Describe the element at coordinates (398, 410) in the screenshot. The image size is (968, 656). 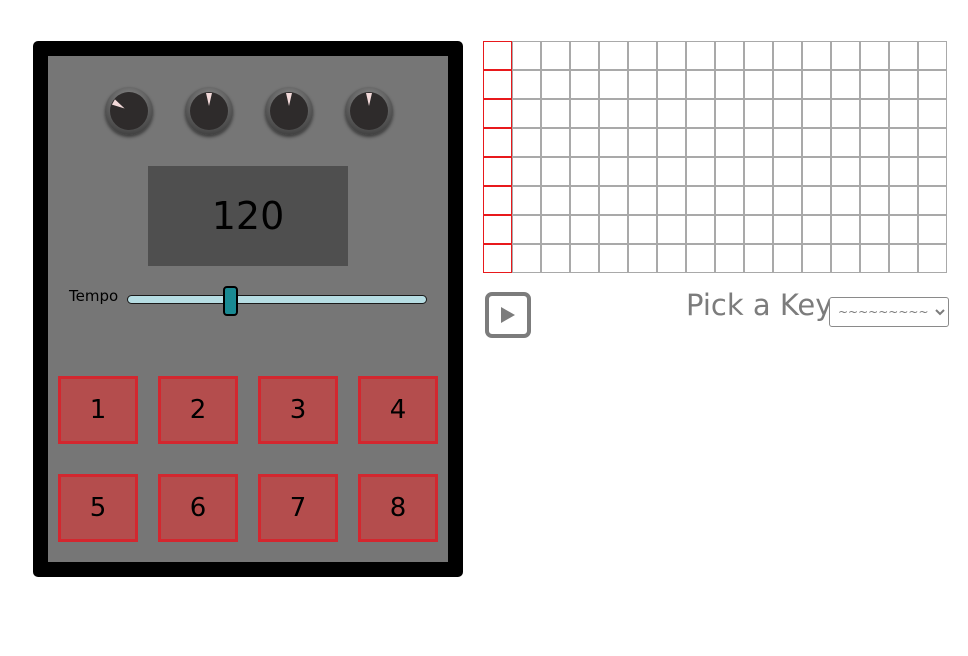
I see `pad-4: 4` at that location.